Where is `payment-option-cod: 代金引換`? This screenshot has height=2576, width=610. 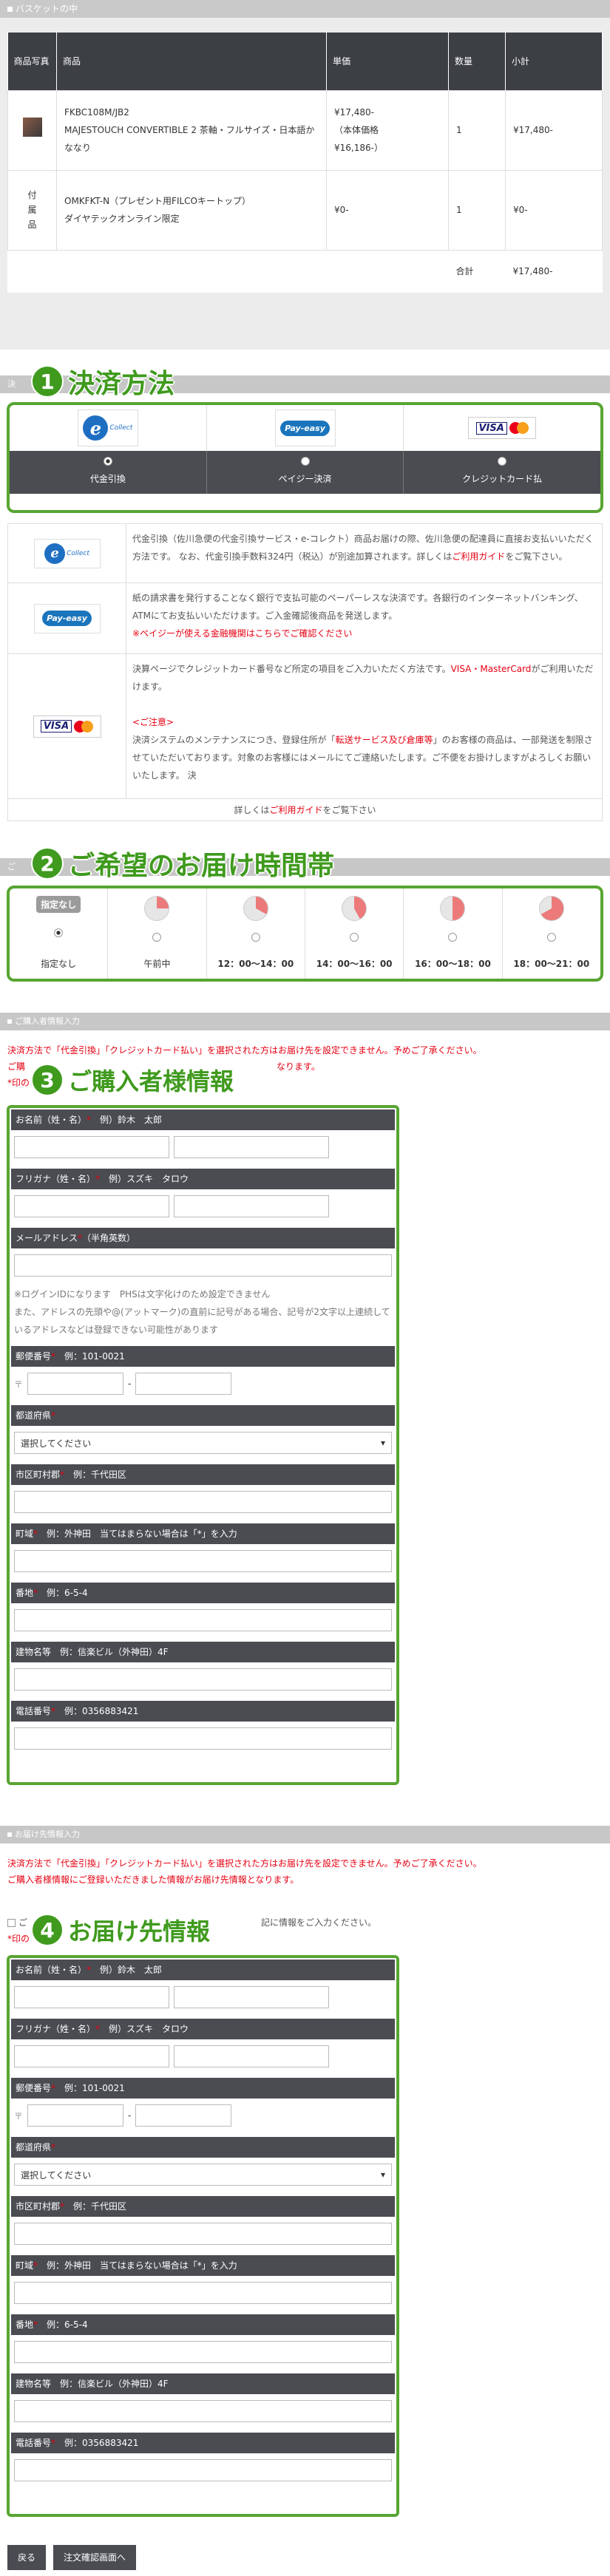
payment-option-cod: 代金引換 is located at coordinates (108, 472).